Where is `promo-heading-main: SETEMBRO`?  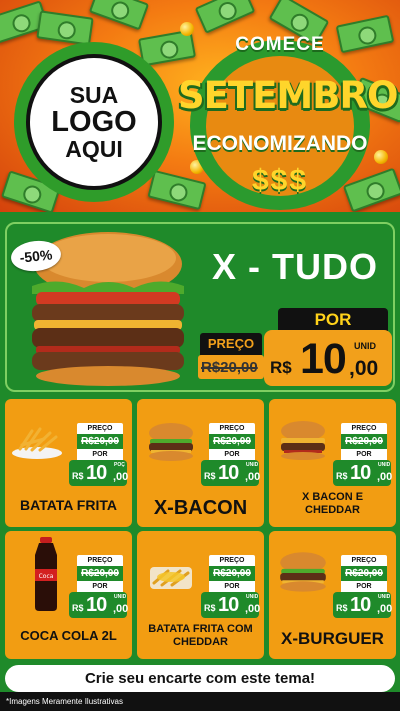 promo-heading-main: SETEMBRO is located at coordinates (288, 95).